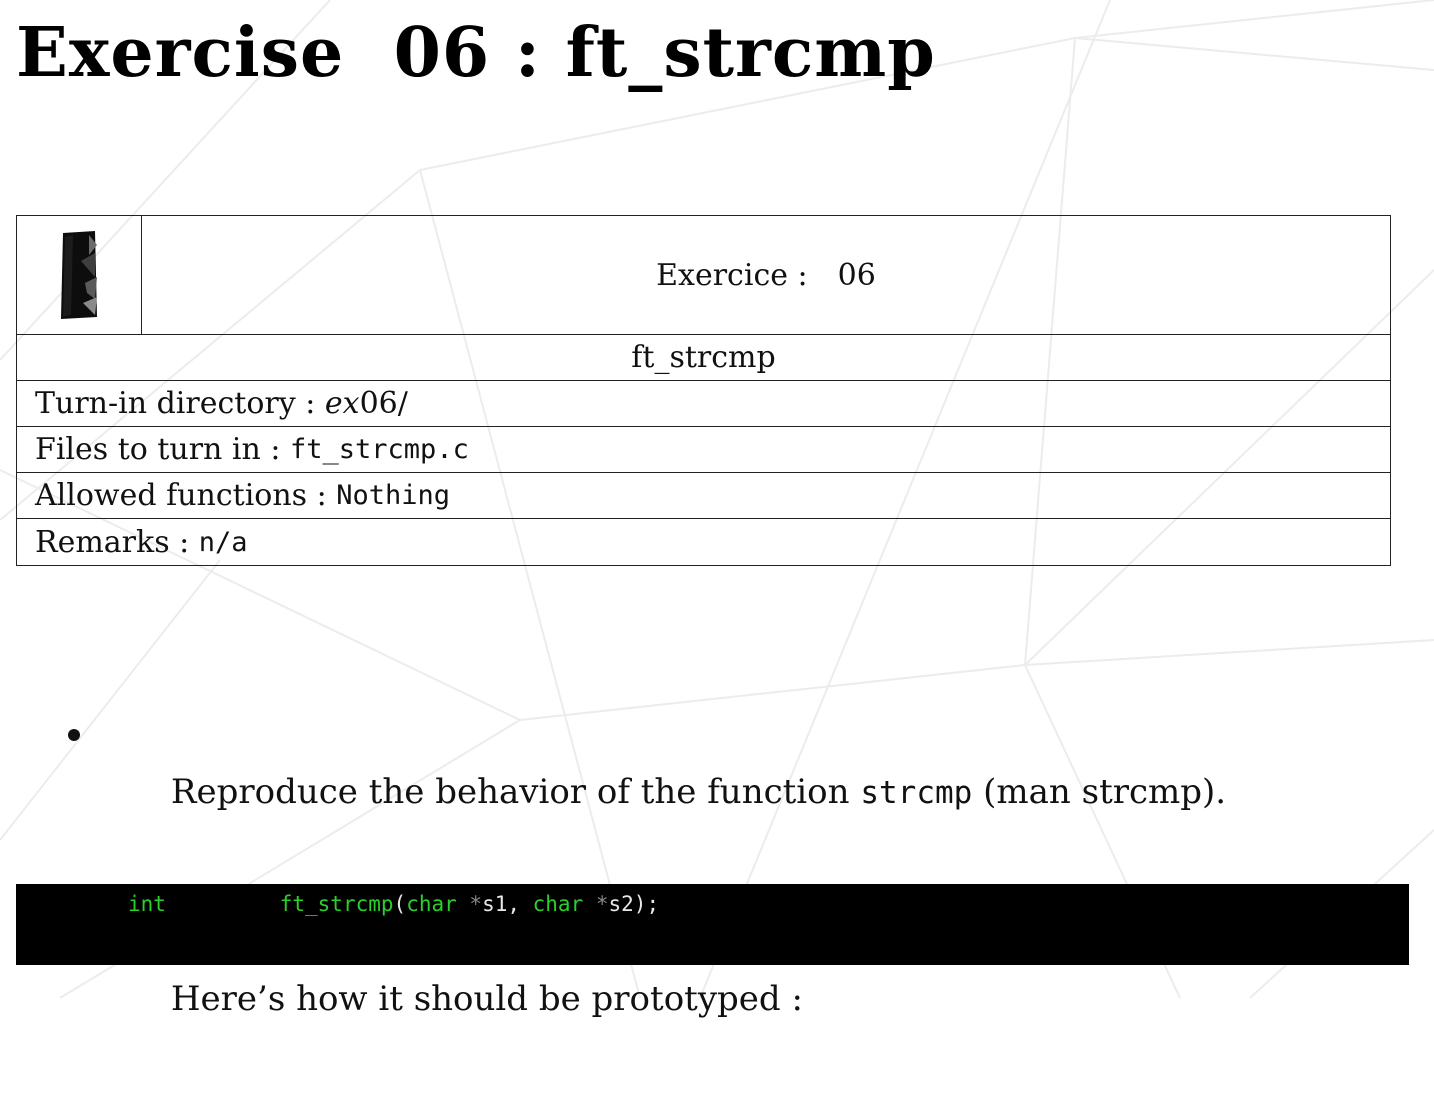 The image size is (1434, 1118). I want to click on exercise-number-cell: Exercice : 06, so click(766, 275).